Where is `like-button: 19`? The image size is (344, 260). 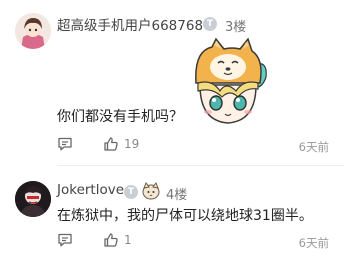 like-button: 19 is located at coordinates (121, 144).